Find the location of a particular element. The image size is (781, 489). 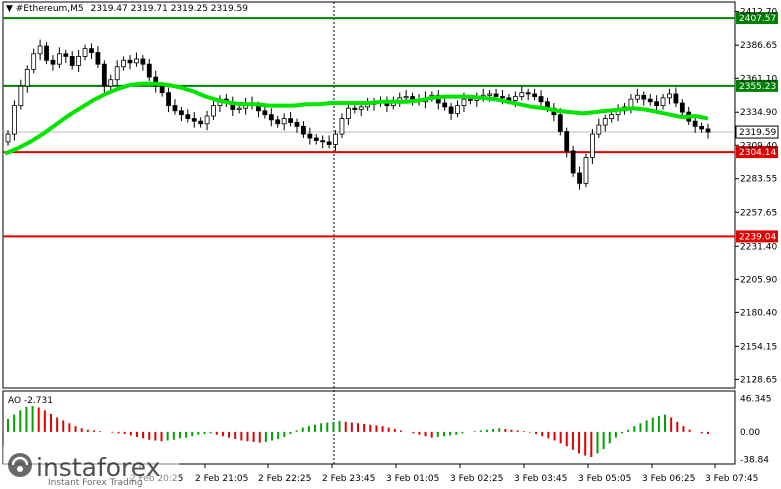

y-tick-label: 2257.65 is located at coordinates (758, 213).